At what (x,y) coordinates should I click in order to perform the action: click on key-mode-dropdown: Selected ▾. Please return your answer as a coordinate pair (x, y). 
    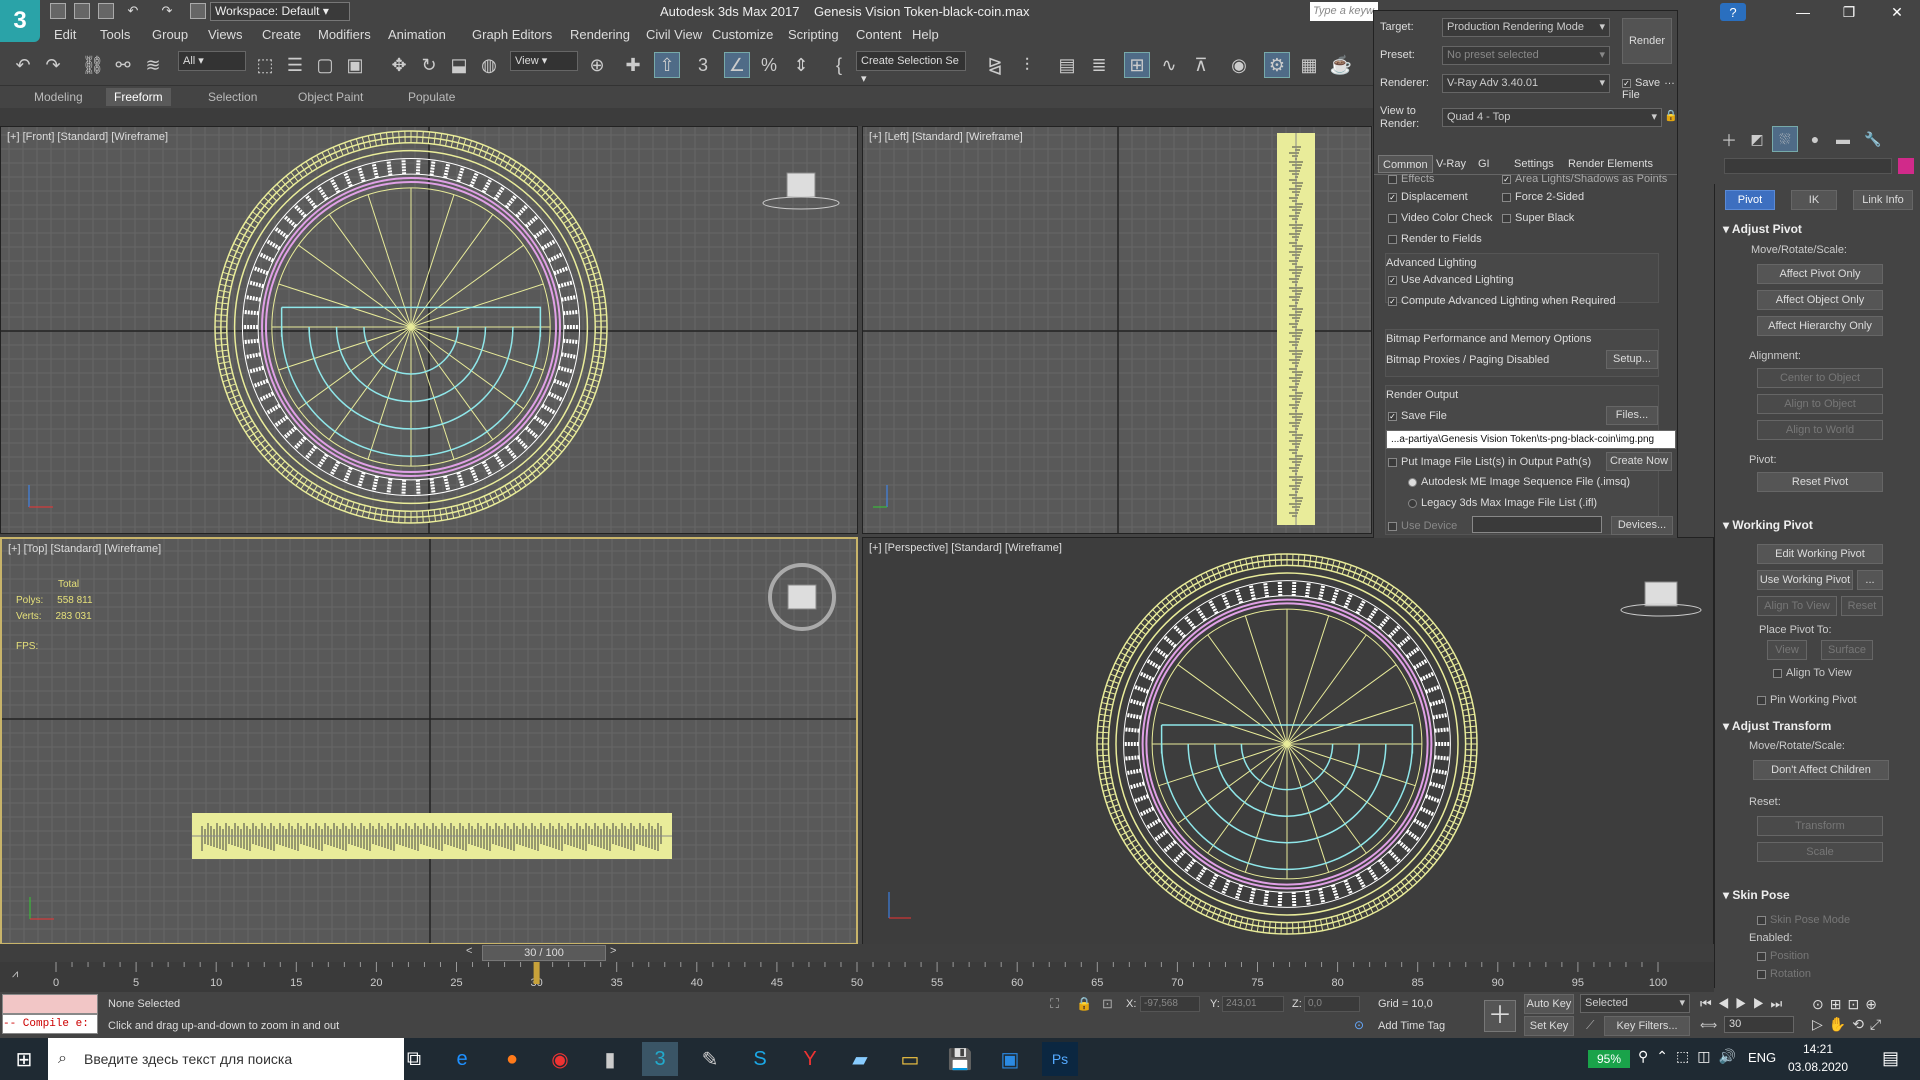
    Looking at the image, I should click on (1635, 1003).